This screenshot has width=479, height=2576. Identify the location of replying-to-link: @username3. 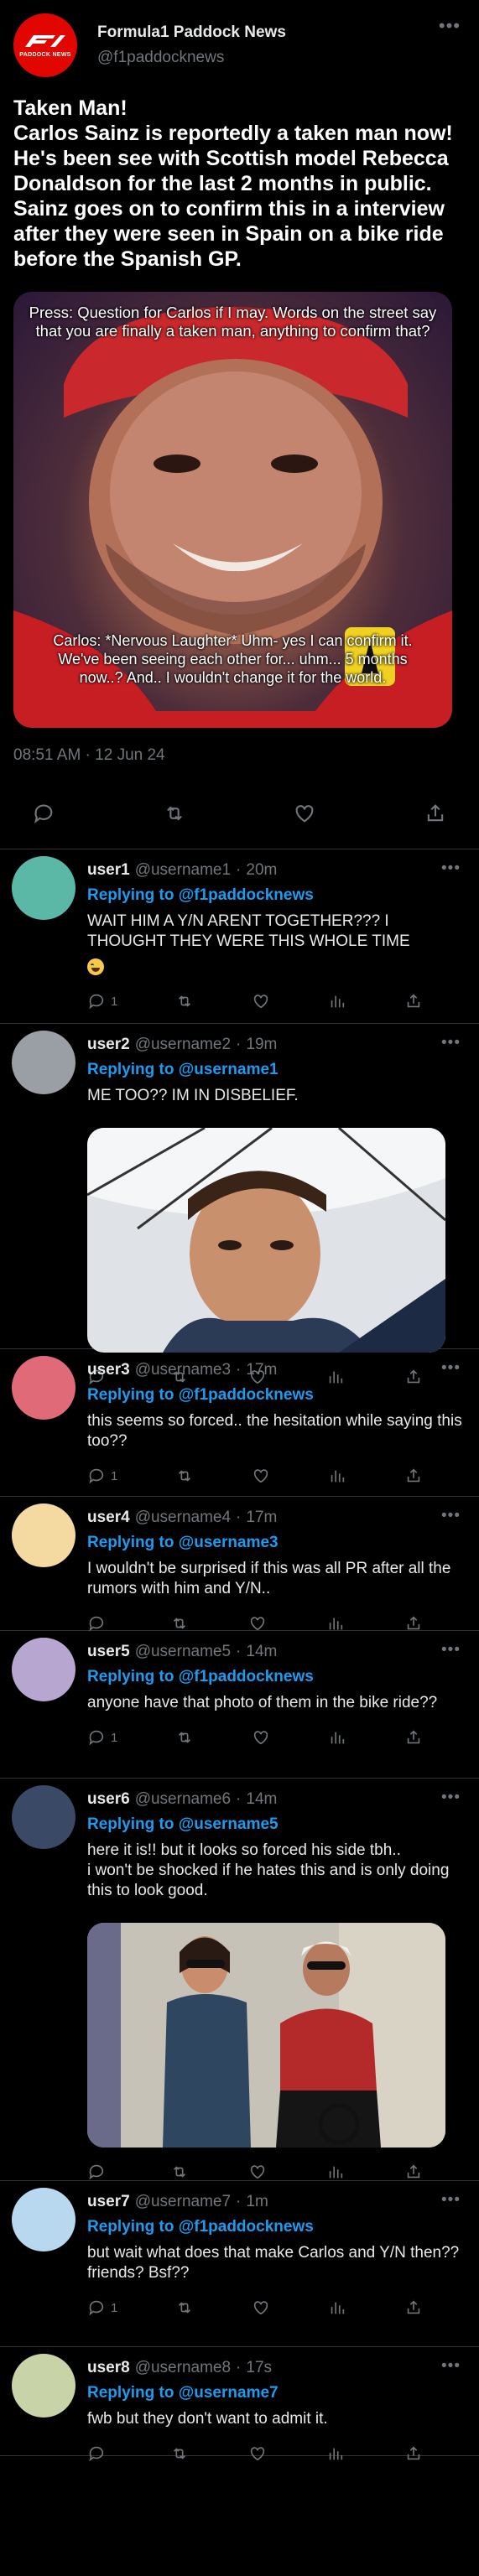
(229, 1542).